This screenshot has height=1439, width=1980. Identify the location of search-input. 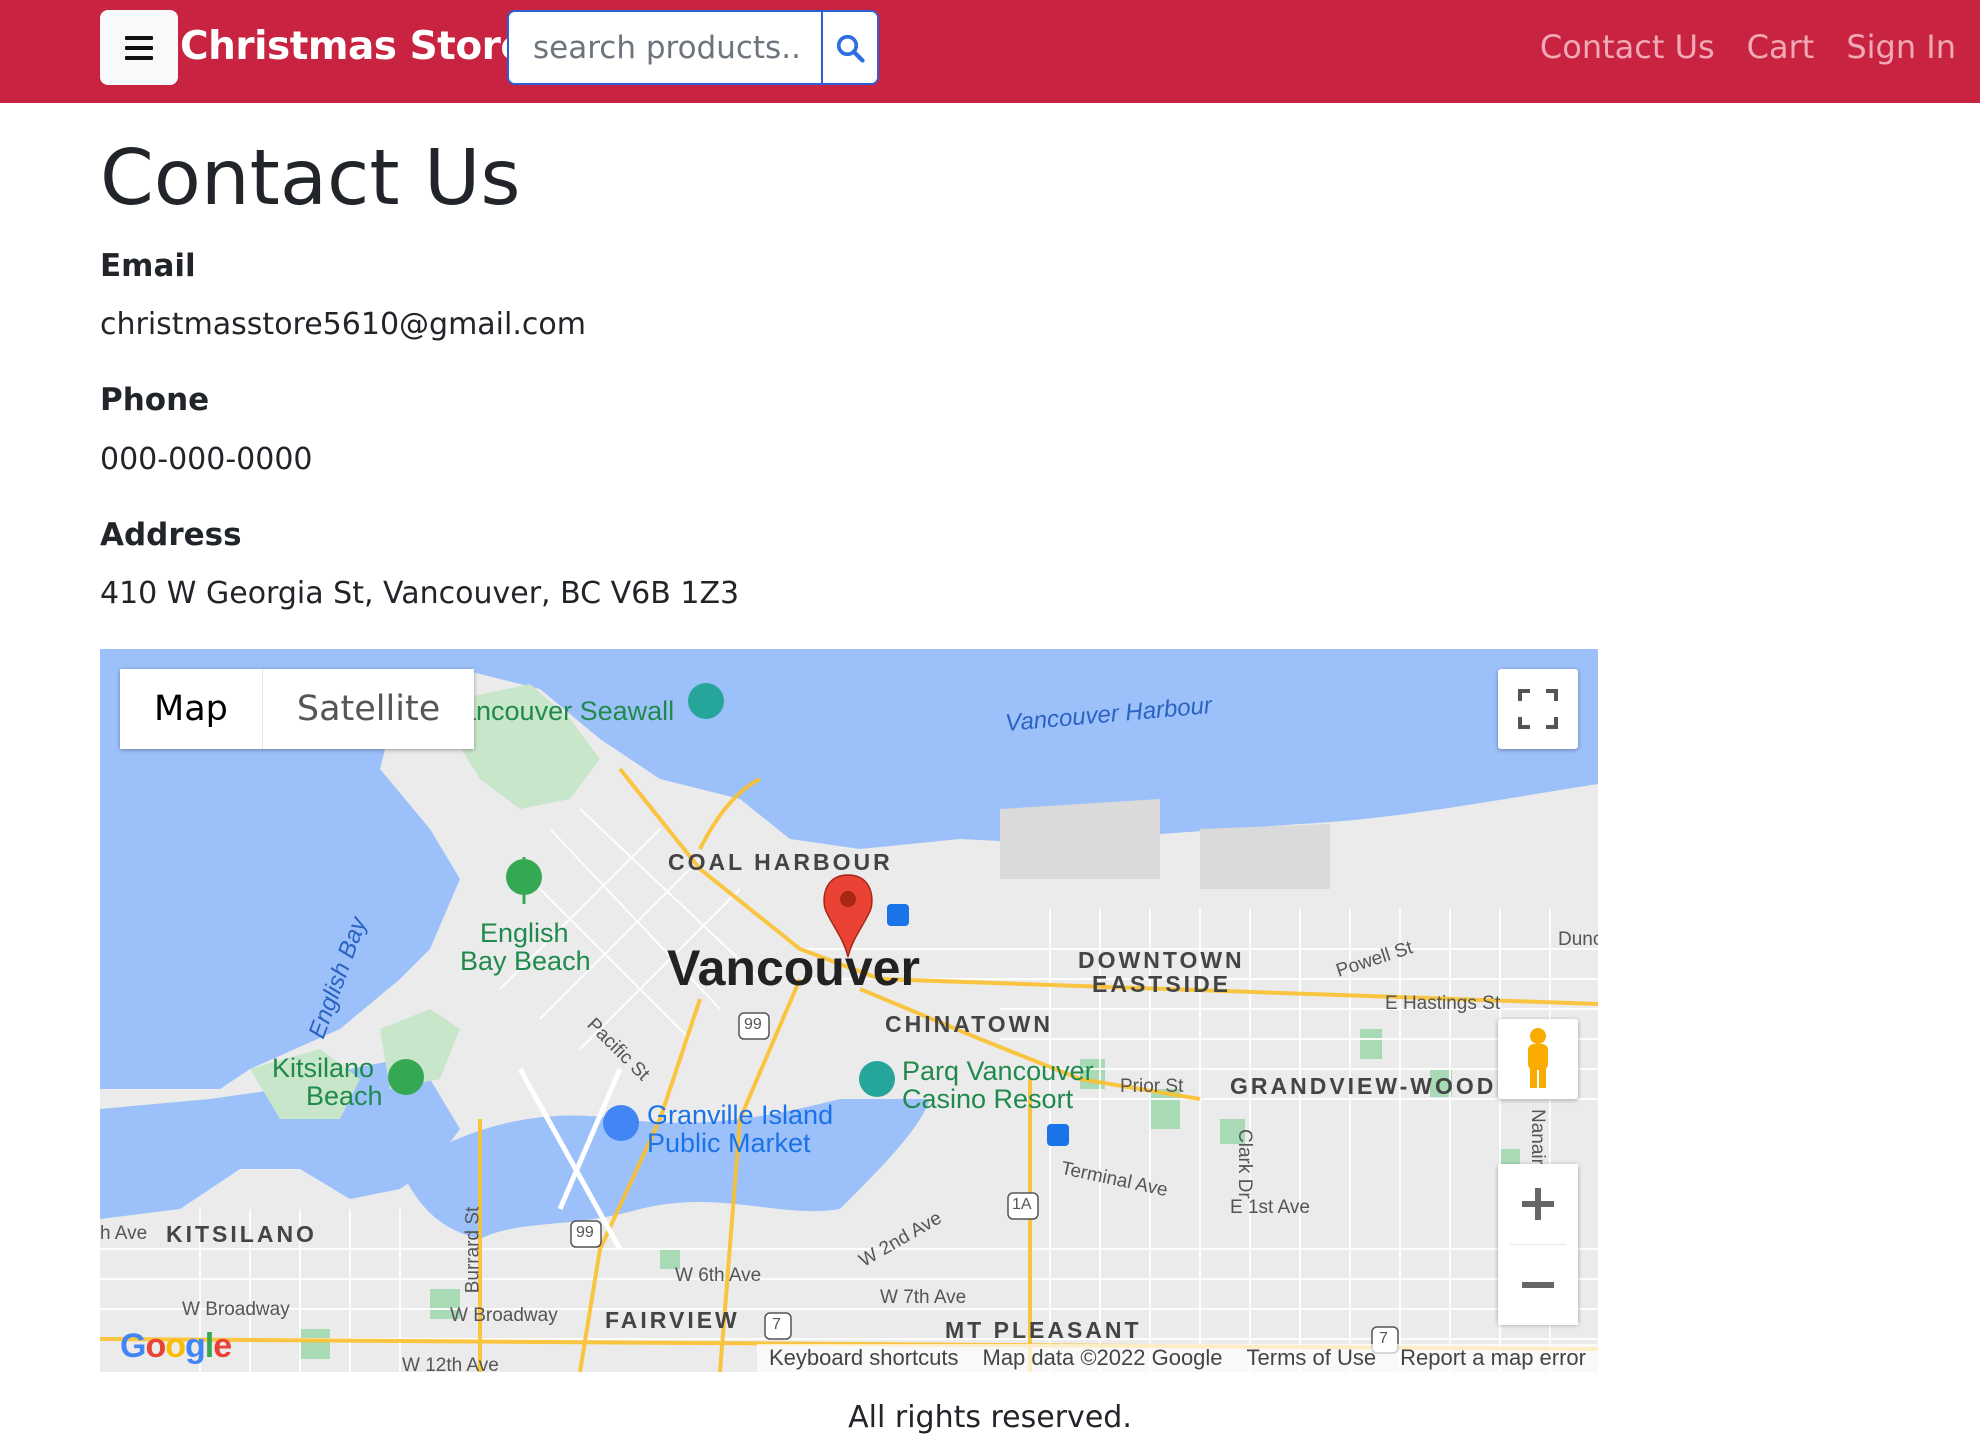
(665, 47).